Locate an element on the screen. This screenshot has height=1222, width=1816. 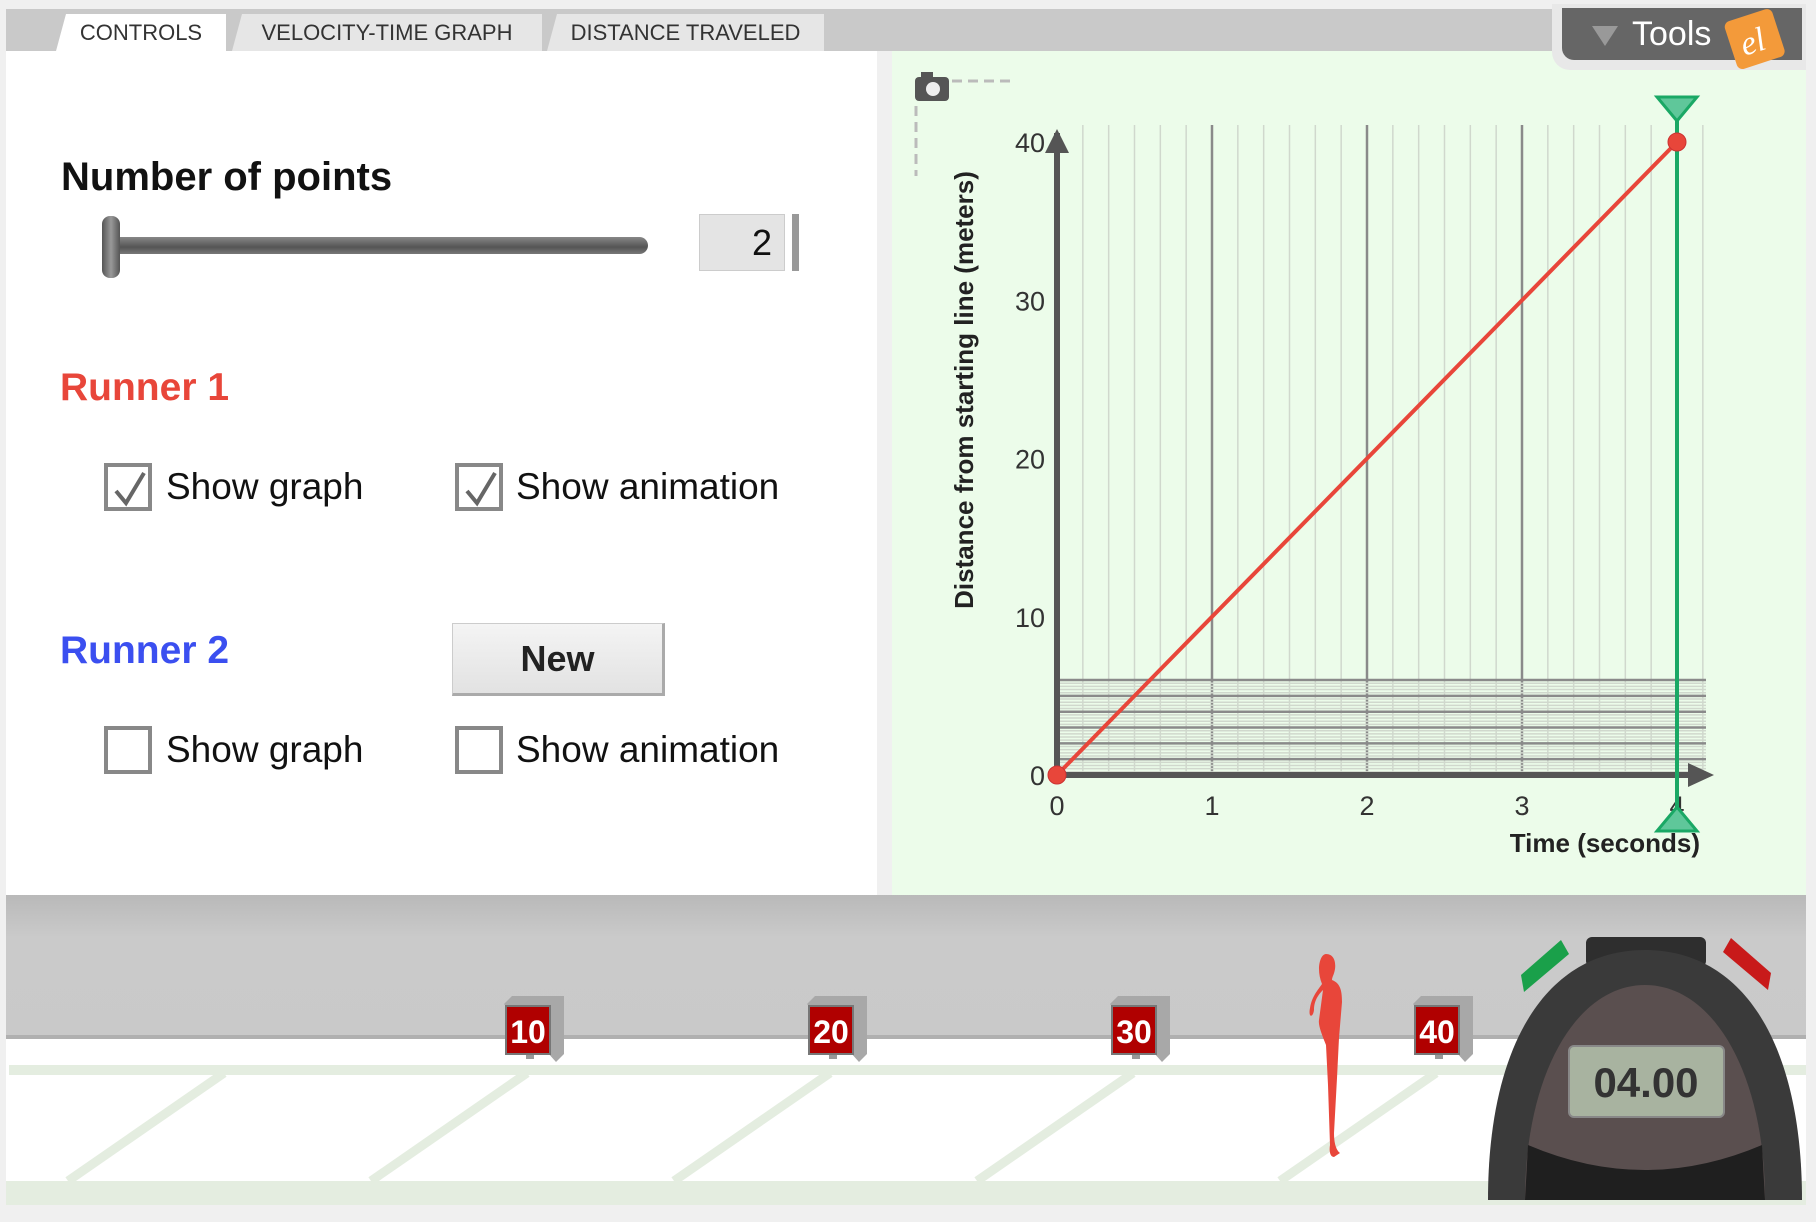
runner1-heading: Runner 1 is located at coordinates (145, 387).